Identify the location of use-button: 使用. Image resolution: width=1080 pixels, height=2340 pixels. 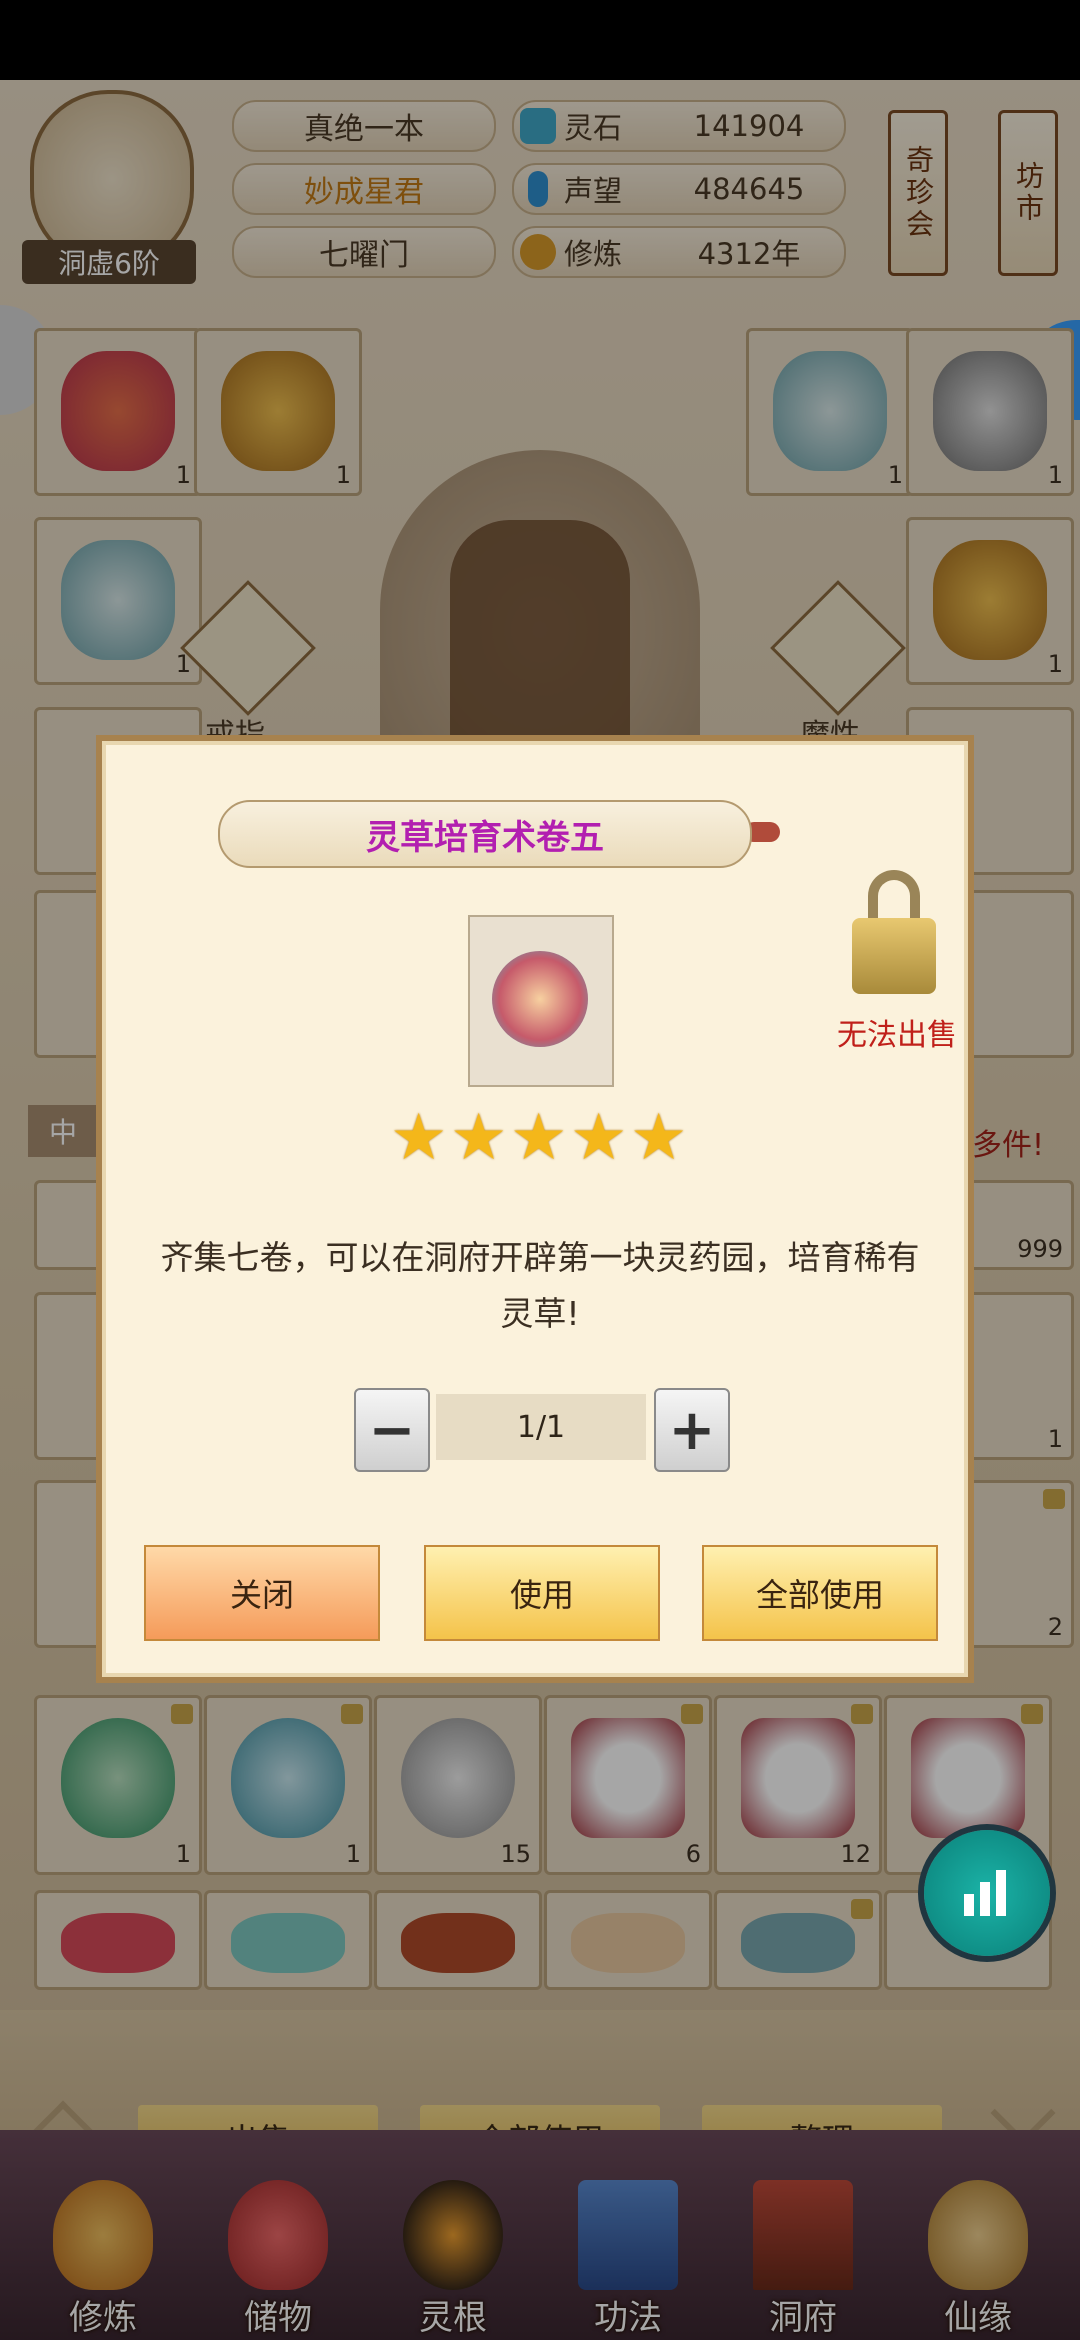
(542, 1593).